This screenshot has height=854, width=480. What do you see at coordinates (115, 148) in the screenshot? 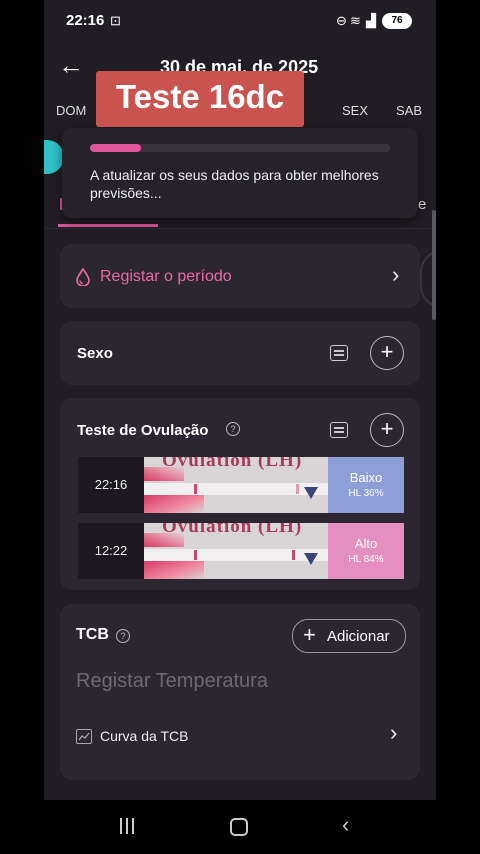
I see `sync-progress-fill` at bounding box center [115, 148].